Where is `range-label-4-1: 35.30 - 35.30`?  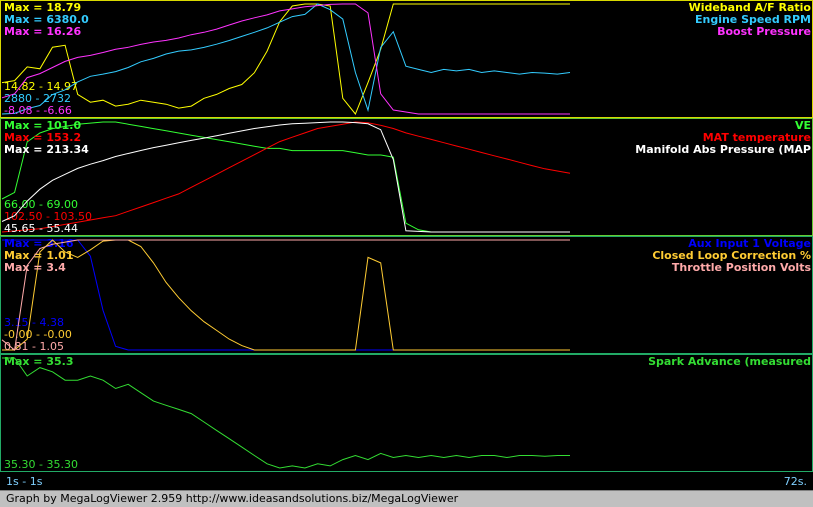 range-label-4-1: 35.30 - 35.30 is located at coordinates (41, 464).